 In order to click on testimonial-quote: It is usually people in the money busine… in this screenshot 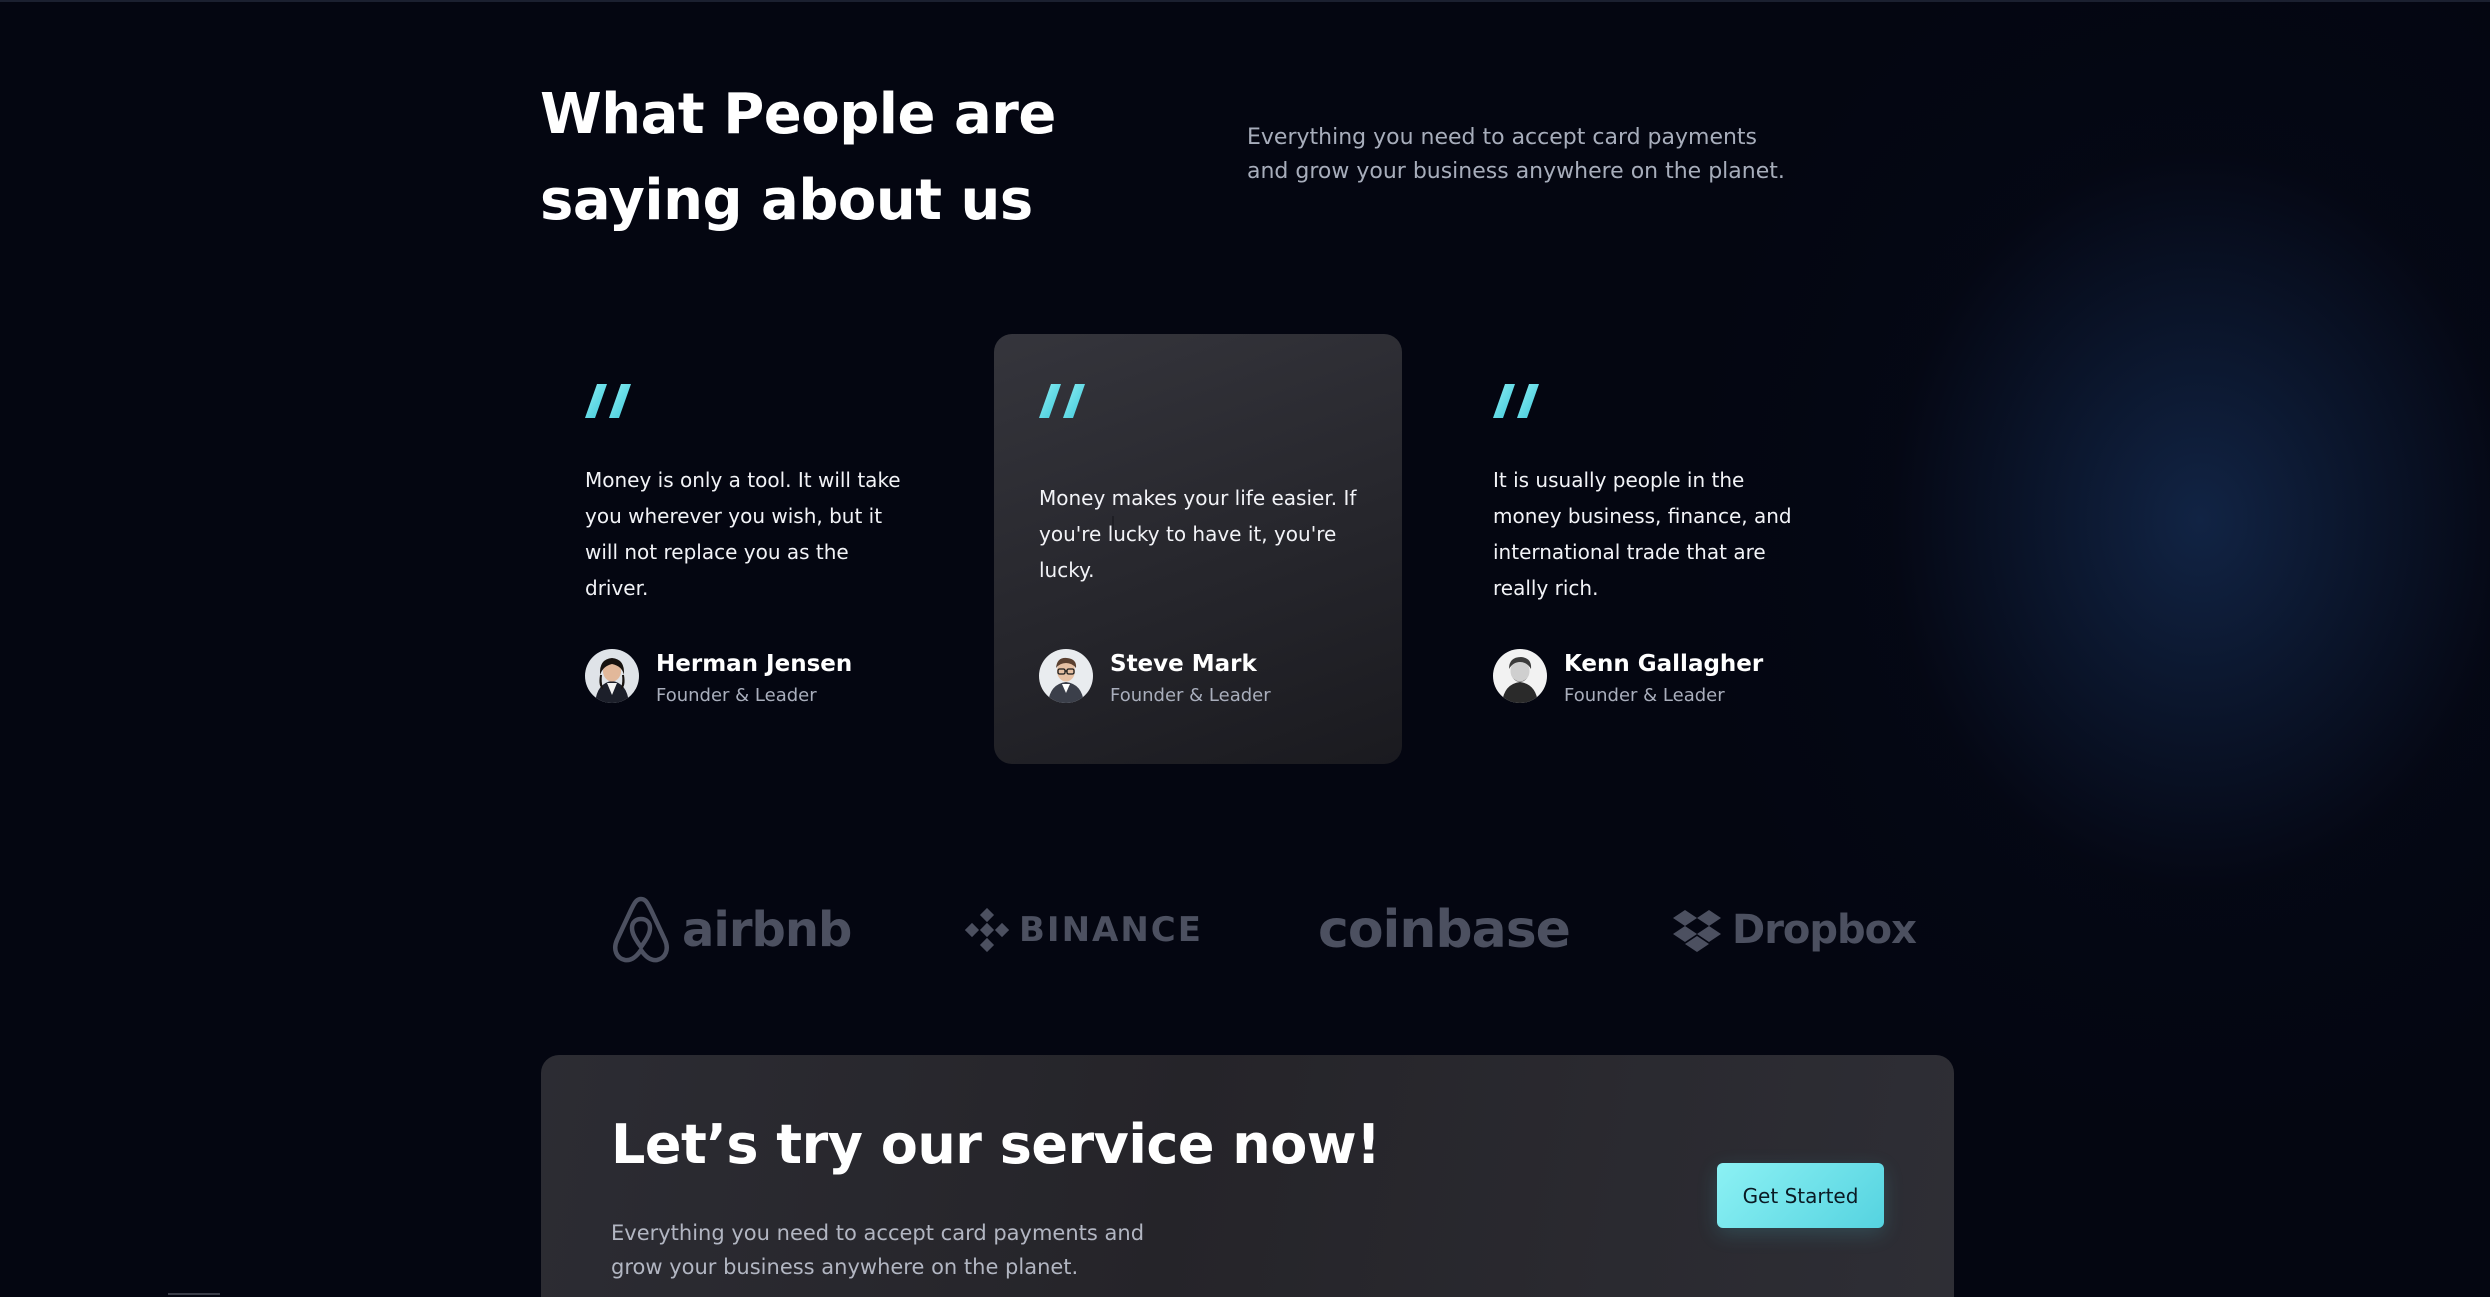, I will do `click(1642, 534)`.